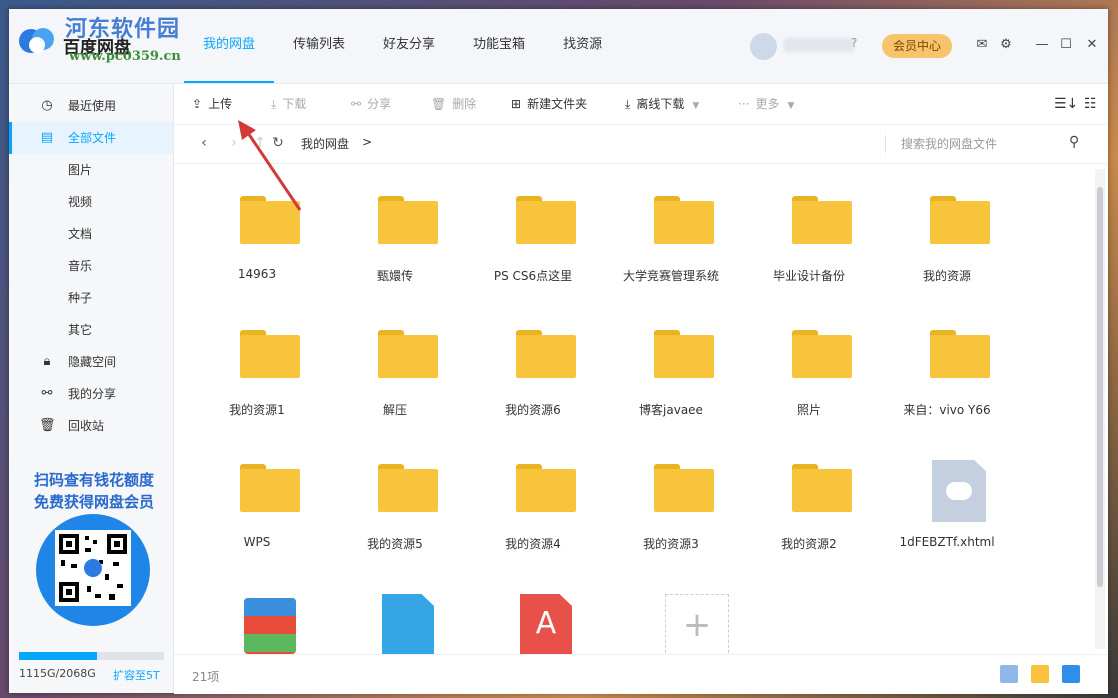  Describe the element at coordinates (947, 229) in the screenshot. I see `folder-item: 我的资源` at that location.